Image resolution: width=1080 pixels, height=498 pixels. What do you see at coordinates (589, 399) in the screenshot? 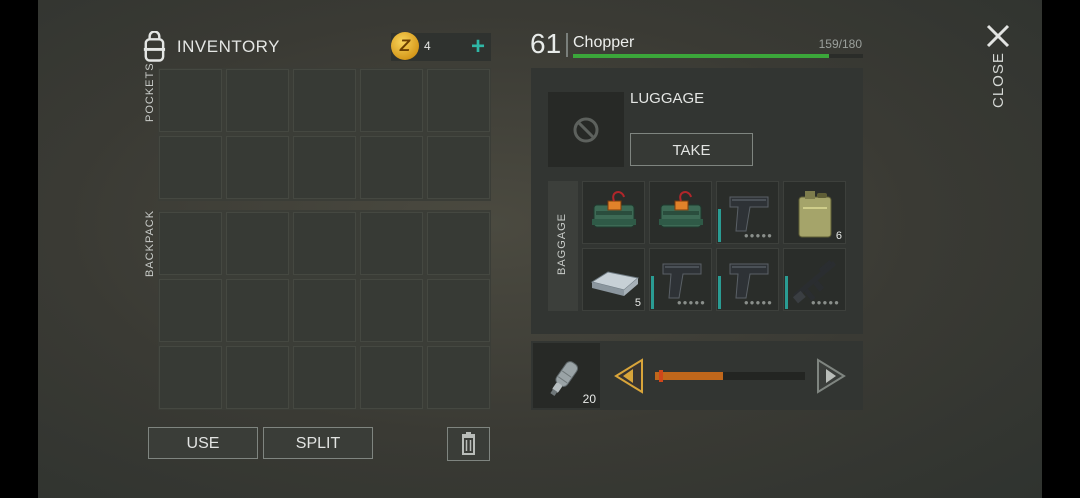
I see `transfer-item-qty: 20` at bounding box center [589, 399].